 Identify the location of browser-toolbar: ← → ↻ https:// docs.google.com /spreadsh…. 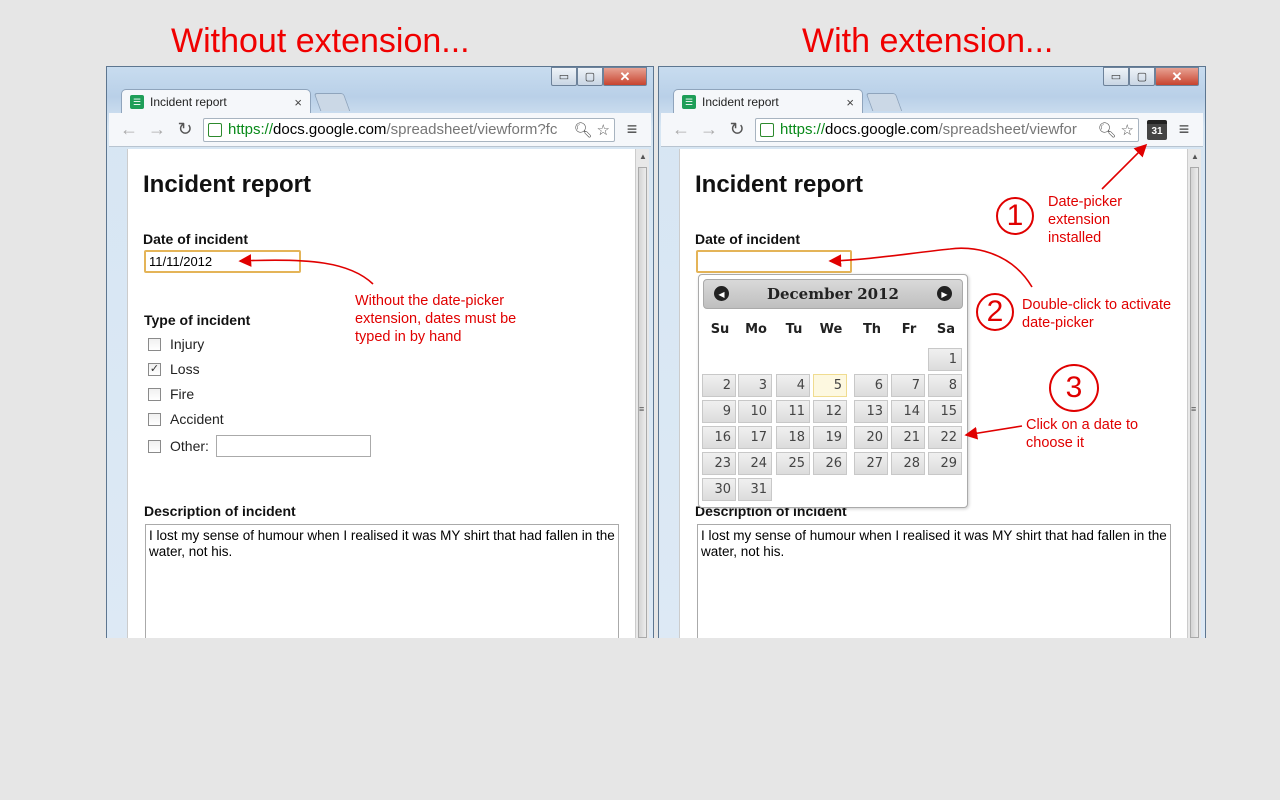
(380, 130).